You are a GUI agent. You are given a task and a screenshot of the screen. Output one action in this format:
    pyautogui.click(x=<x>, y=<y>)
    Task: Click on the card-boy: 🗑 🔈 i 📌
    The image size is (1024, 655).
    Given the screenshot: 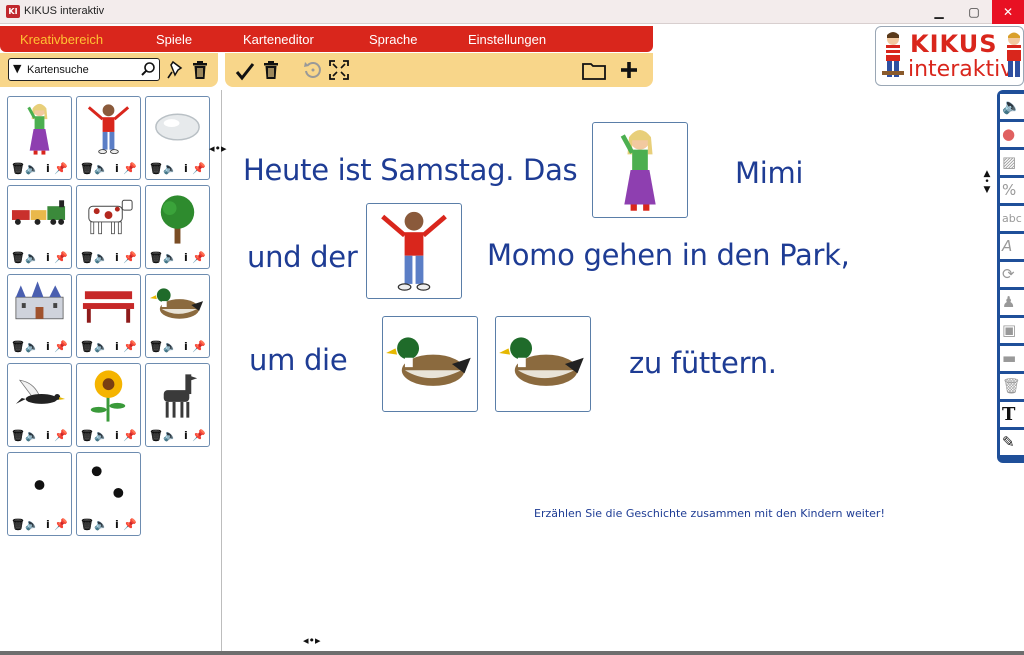 What is the action you would take?
    pyautogui.click(x=108, y=138)
    